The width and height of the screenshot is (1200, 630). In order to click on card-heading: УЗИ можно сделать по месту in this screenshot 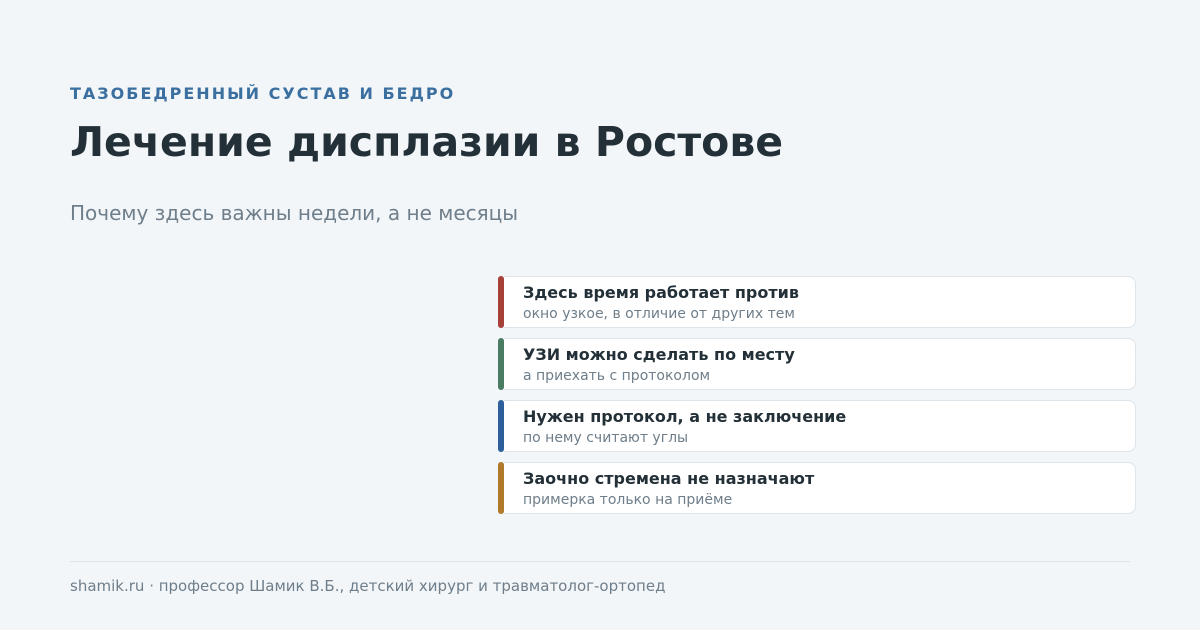, I will do `click(659, 354)`.